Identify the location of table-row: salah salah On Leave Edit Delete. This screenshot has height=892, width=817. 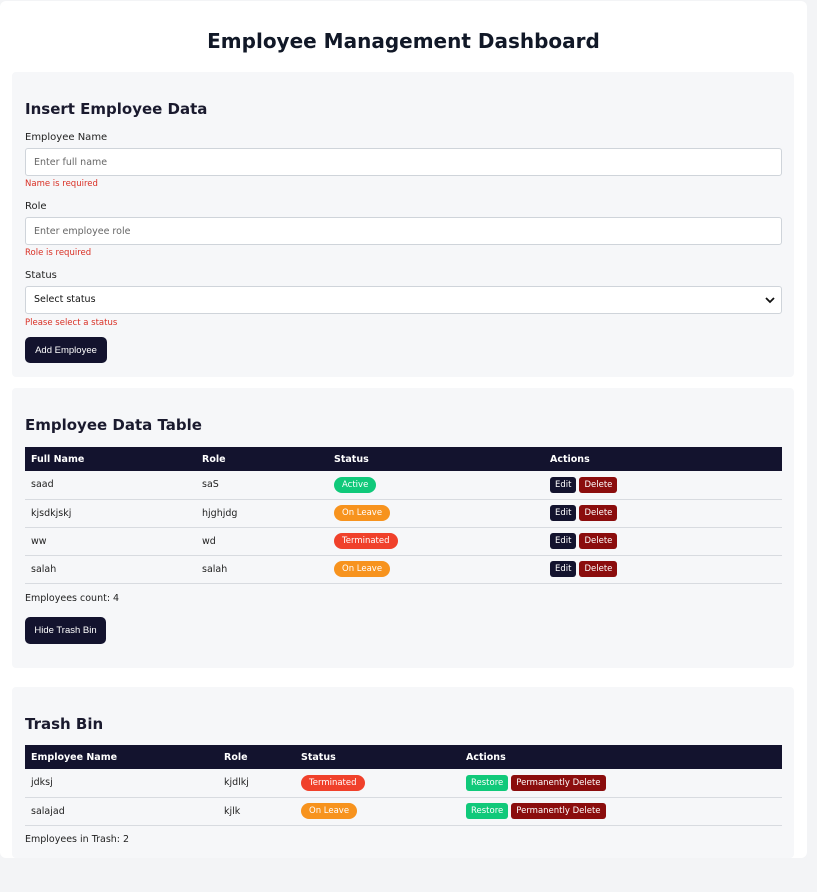
(403, 569).